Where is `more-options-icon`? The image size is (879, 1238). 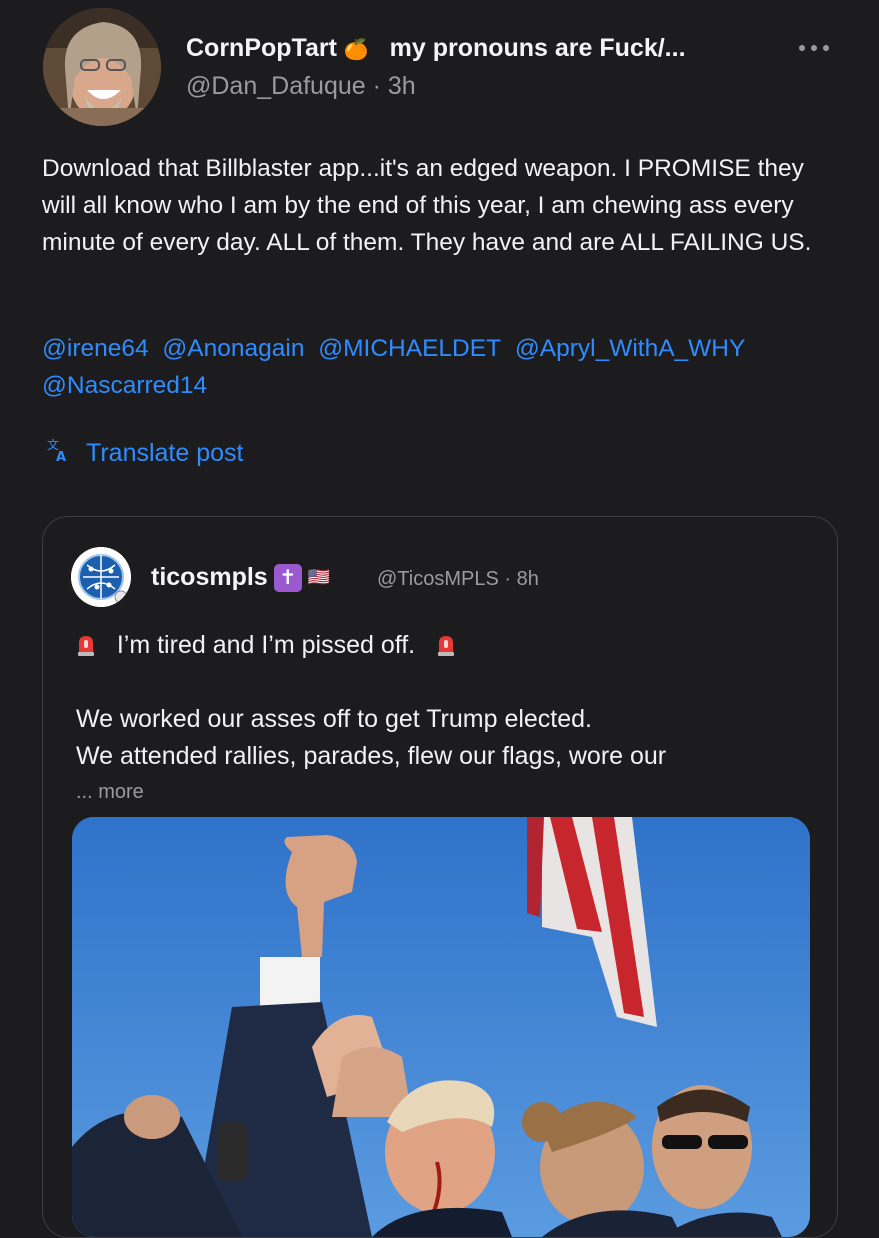
more-options-icon is located at coordinates (814, 48).